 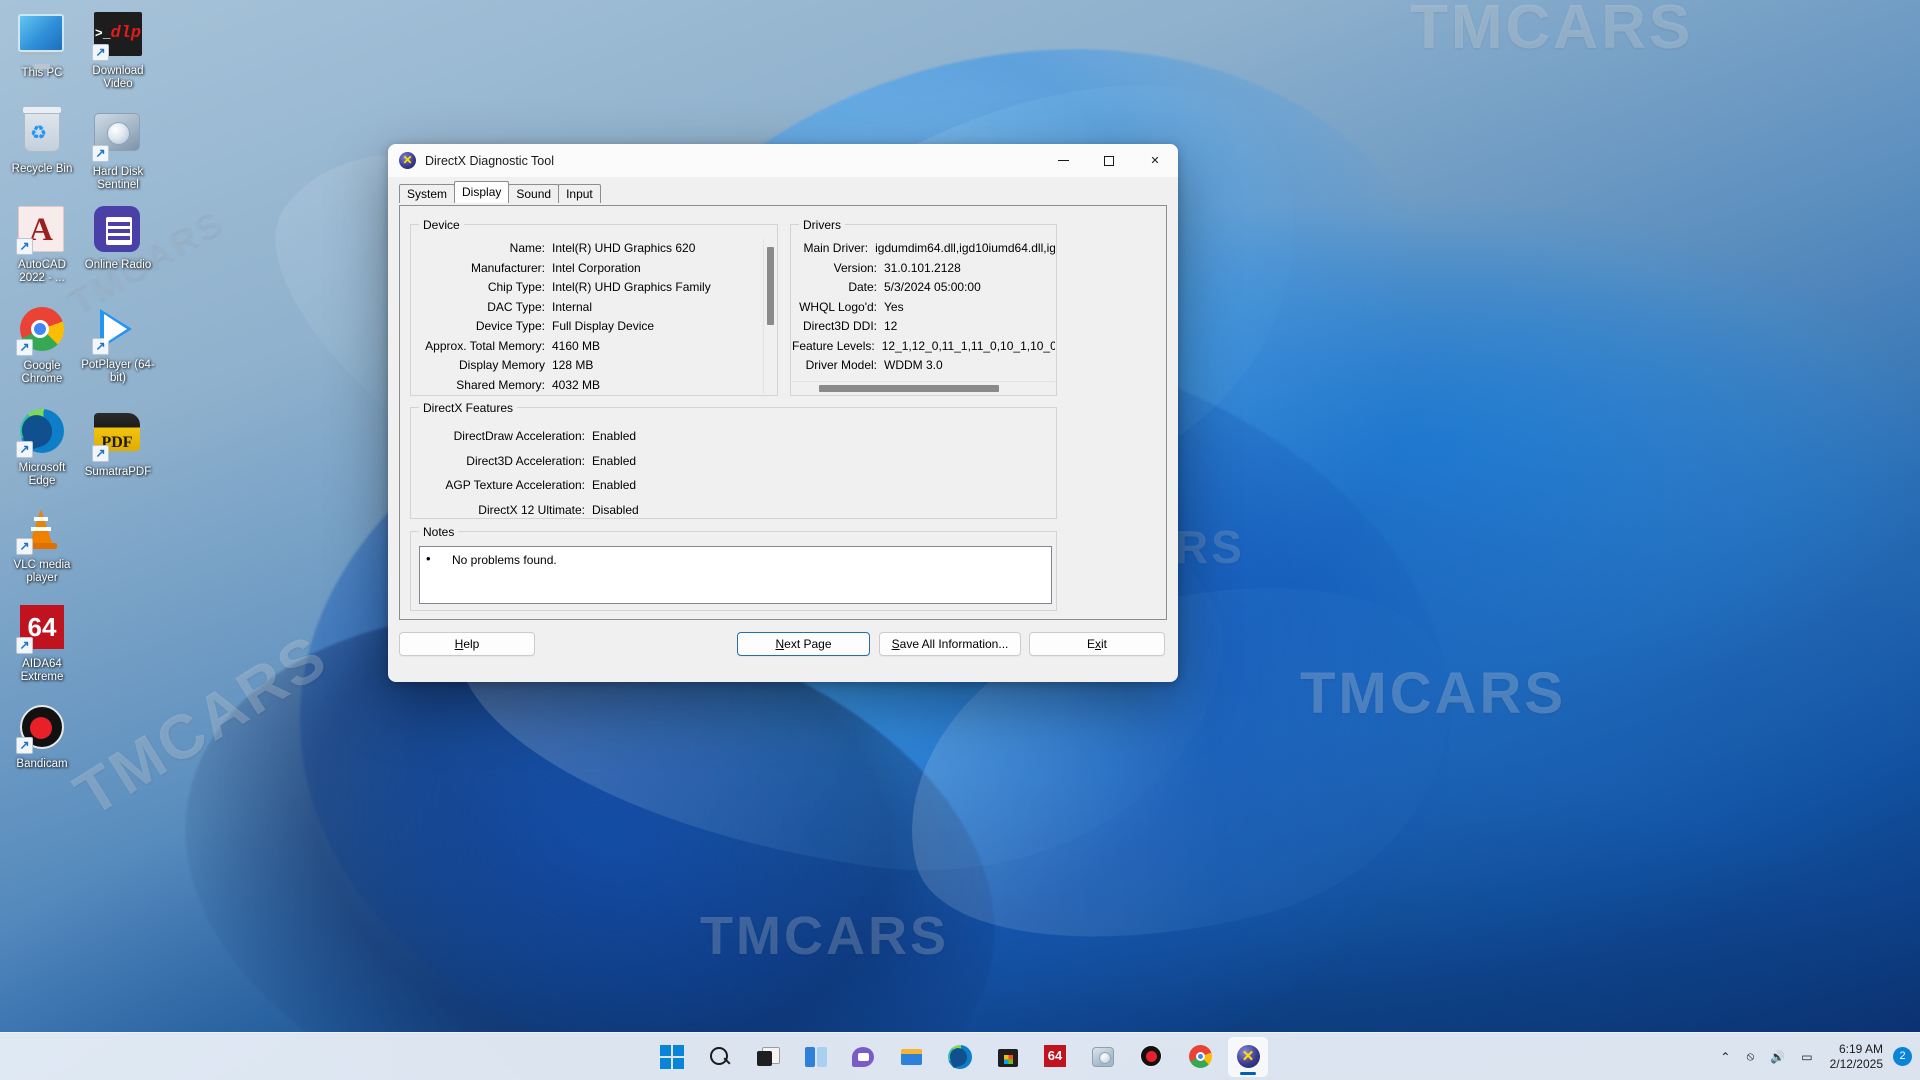 I want to click on taskbar-edge-button, so click(x=960, y=1057).